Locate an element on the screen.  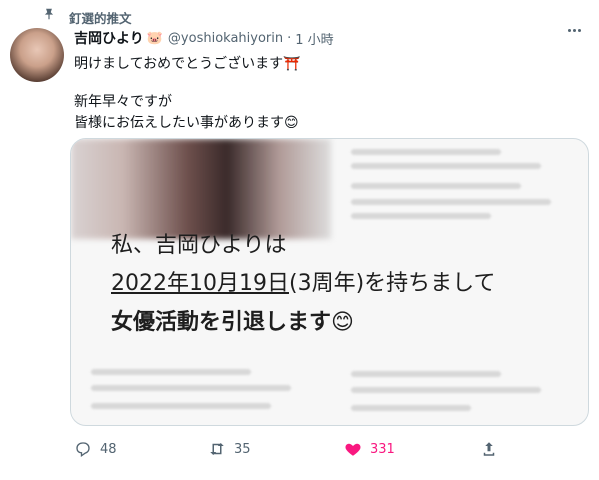
reply-icon is located at coordinates (83, 450).